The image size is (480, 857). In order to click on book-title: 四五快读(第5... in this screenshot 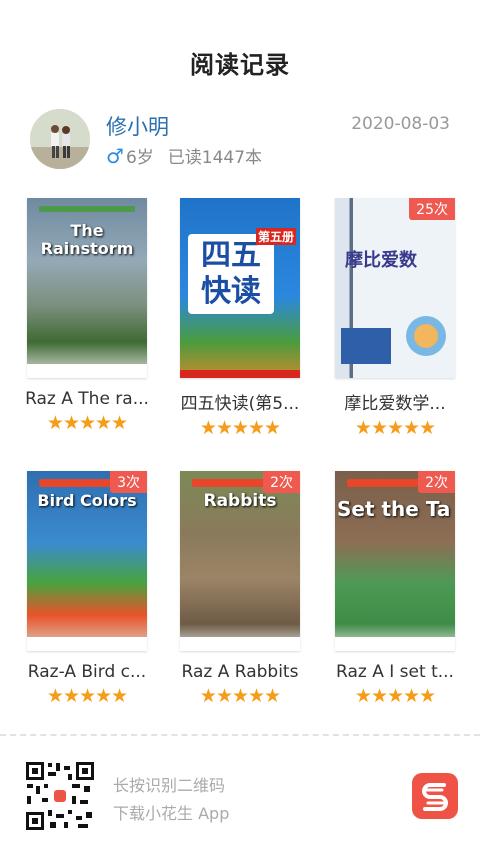, I will do `click(240, 404)`.